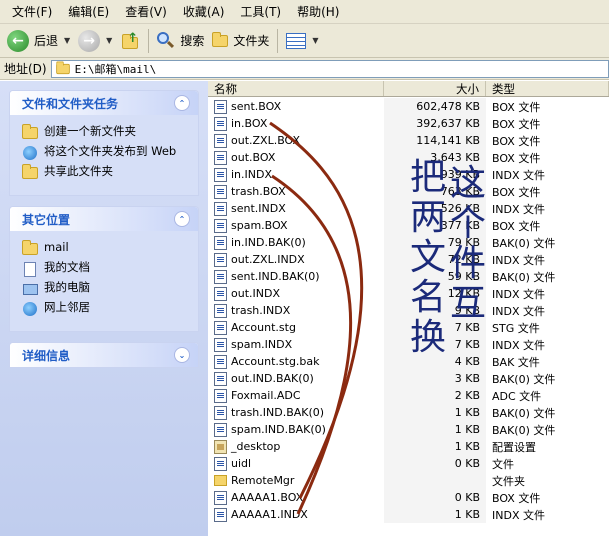  What do you see at coordinates (266, 395) in the screenshot?
I see `file-name: Foxmail.ADC` at bounding box center [266, 395].